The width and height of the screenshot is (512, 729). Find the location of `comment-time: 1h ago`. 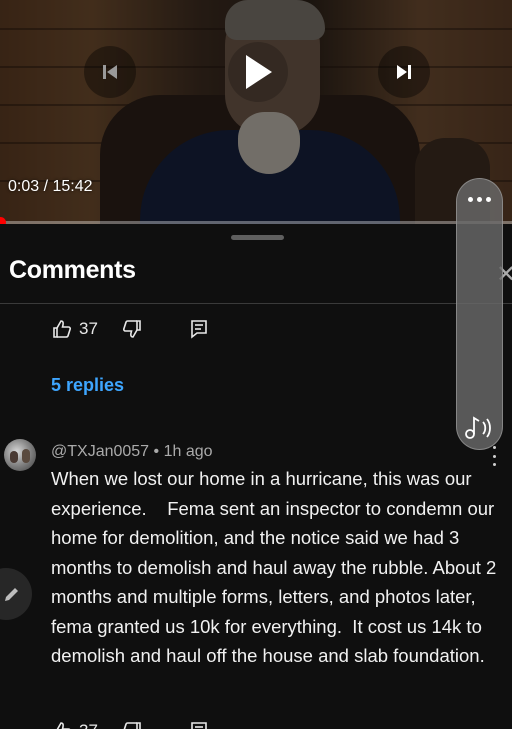

comment-time: 1h ago is located at coordinates (188, 451).